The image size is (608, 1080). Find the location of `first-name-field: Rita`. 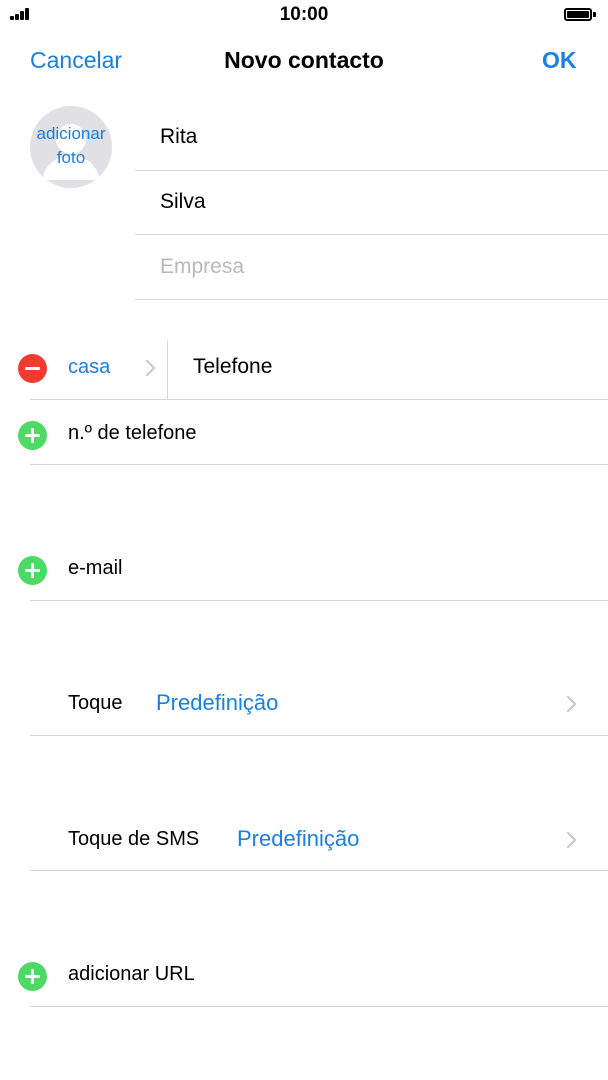

first-name-field: Rita is located at coordinates (178, 137).